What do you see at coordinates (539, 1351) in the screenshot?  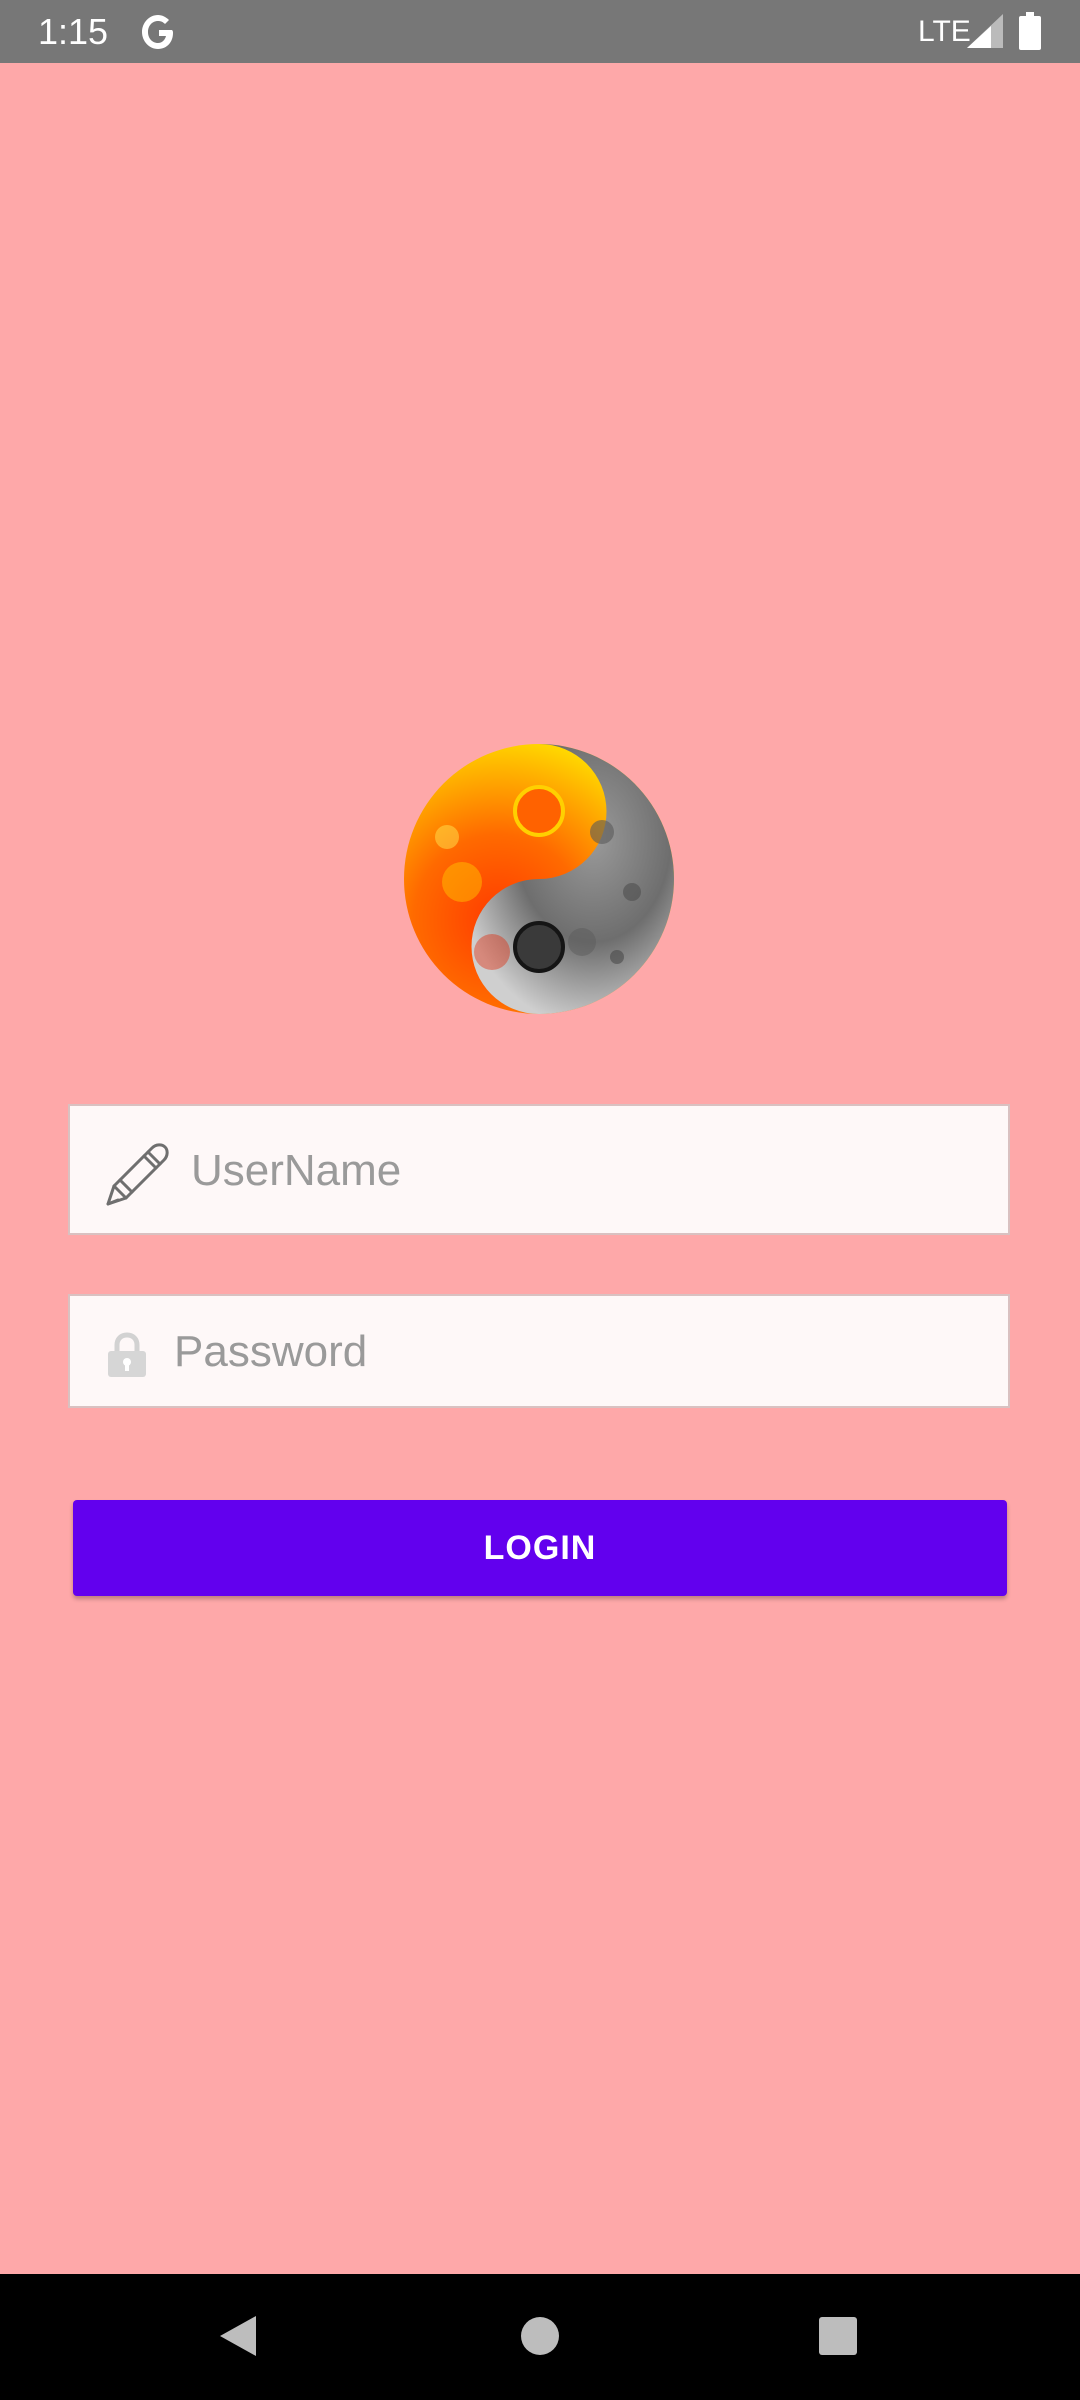 I see `password-field: Password` at bounding box center [539, 1351].